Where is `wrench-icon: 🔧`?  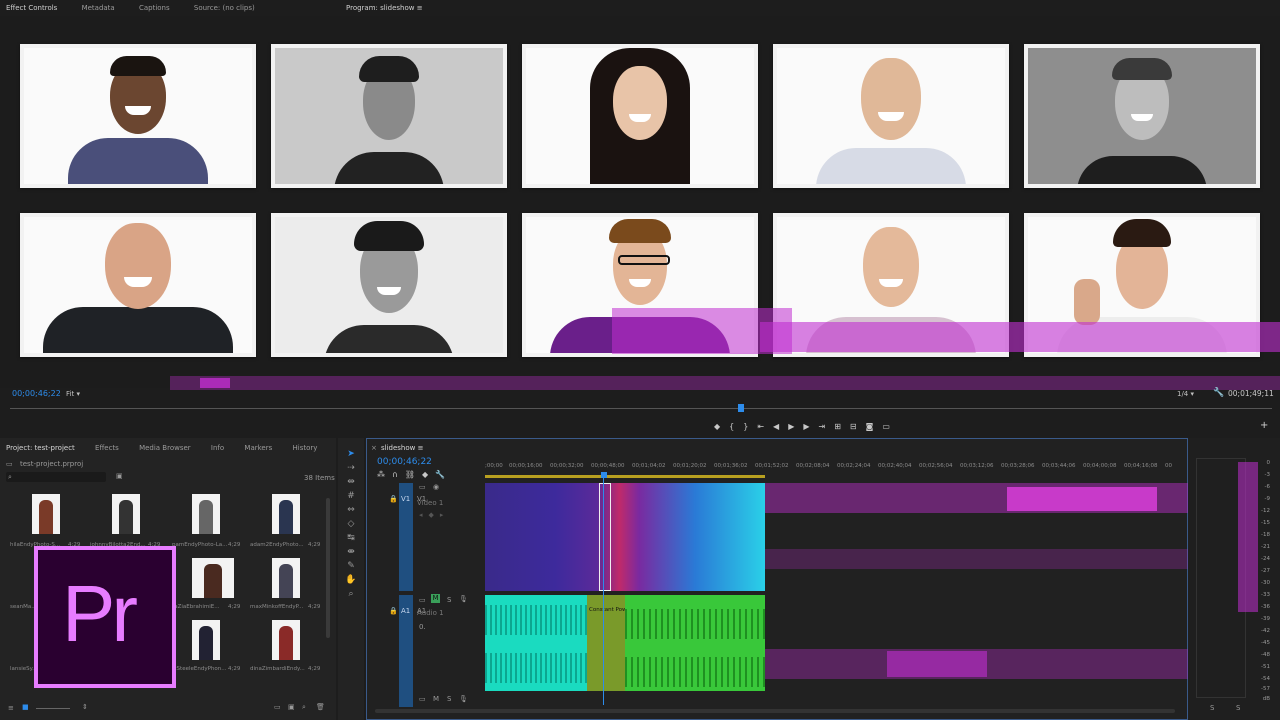 wrench-icon: 🔧 is located at coordinates (1218, 393).